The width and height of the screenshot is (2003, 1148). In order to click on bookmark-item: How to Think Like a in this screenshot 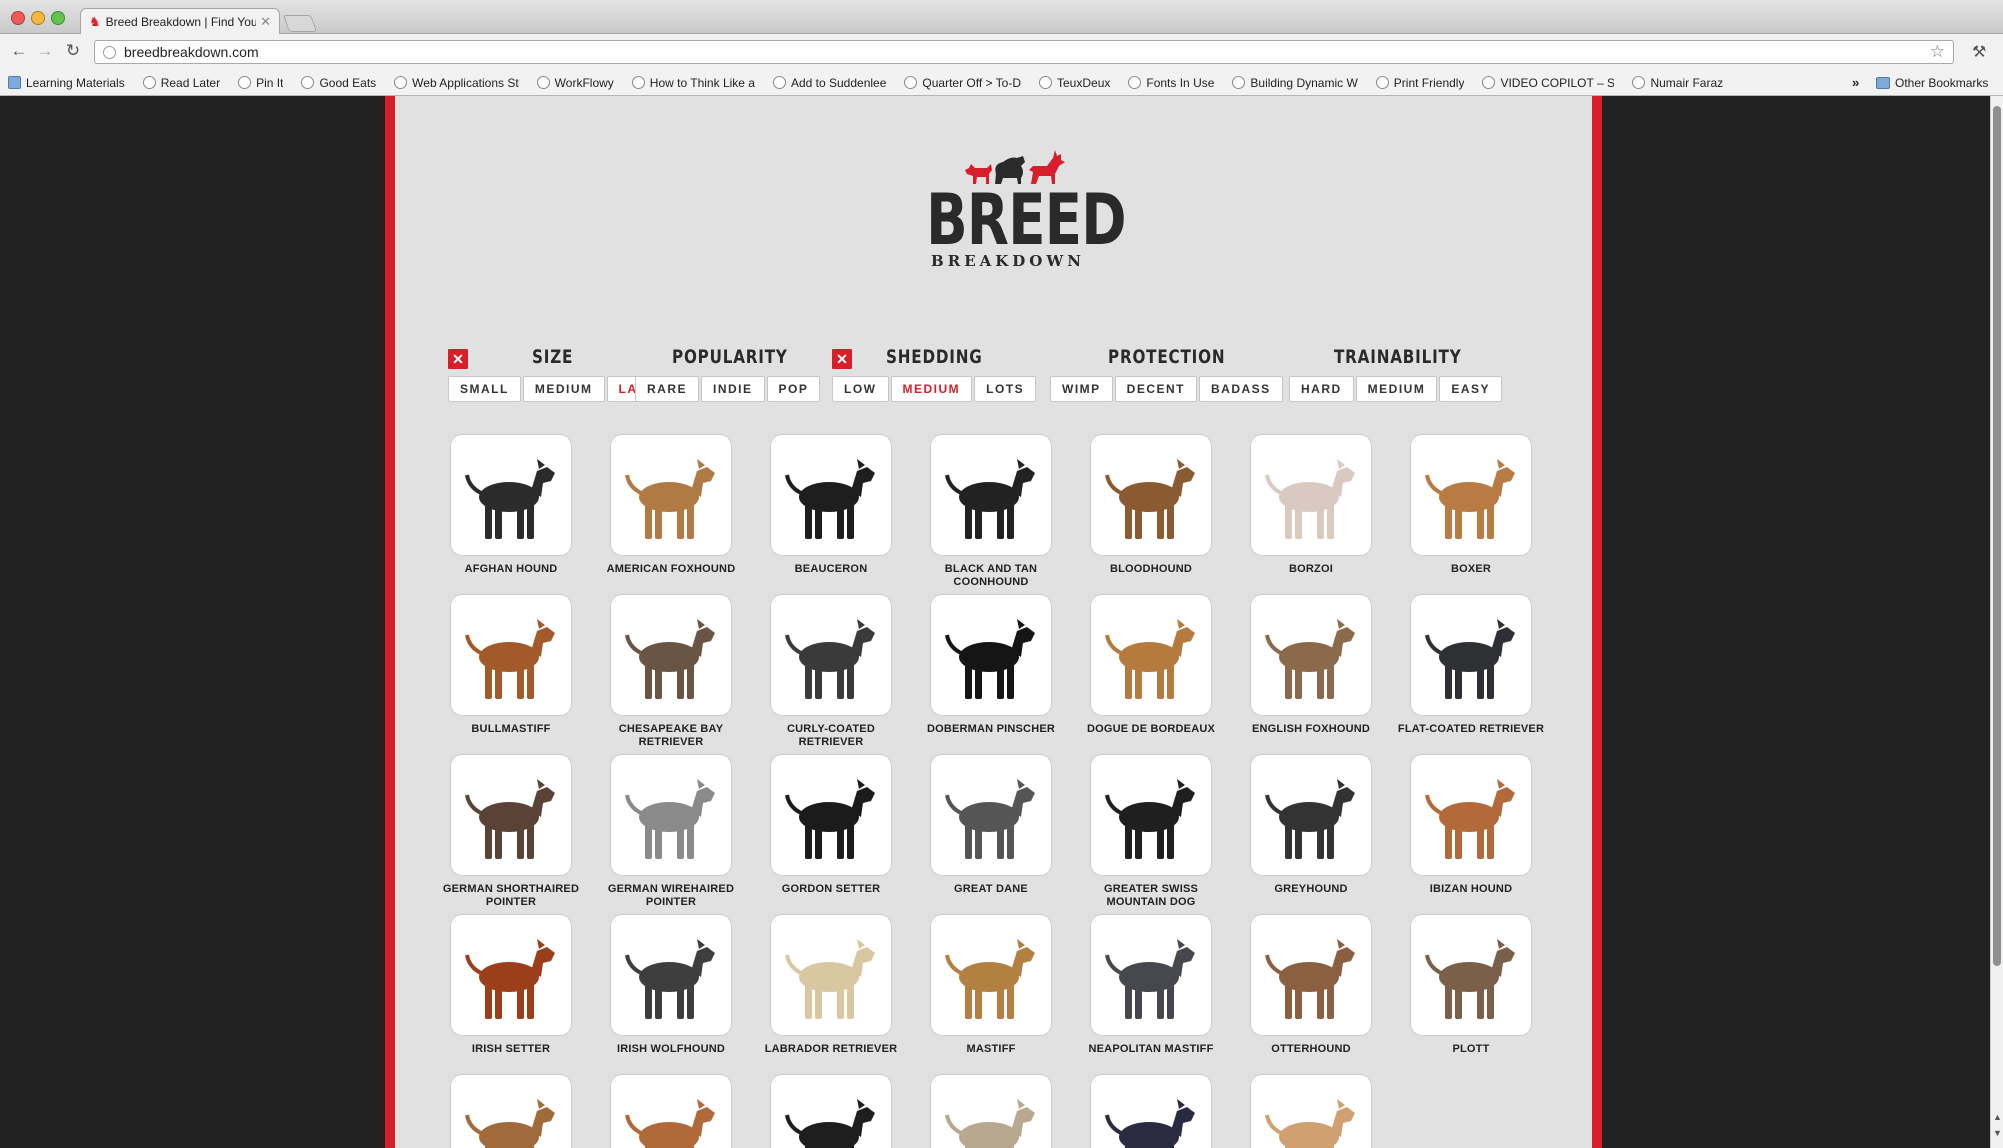, I will do `click(693, 83)`.